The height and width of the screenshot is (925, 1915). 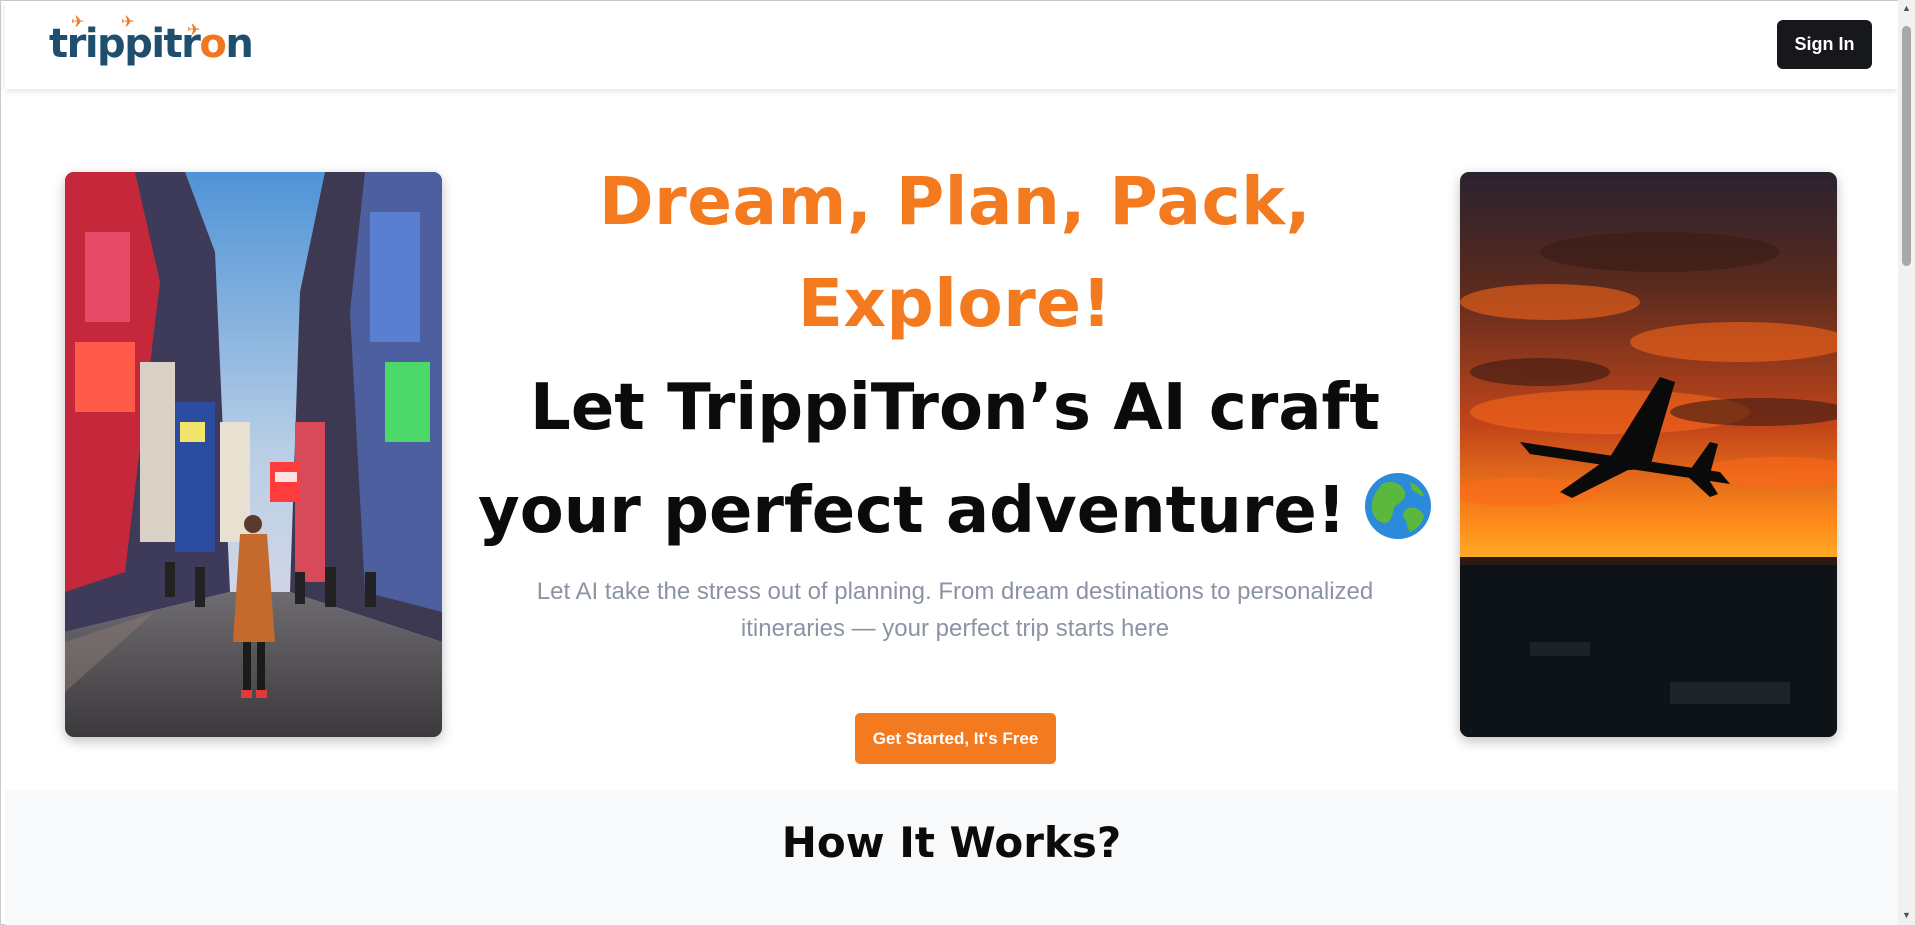 I want to click on city-street-photo, so click(x=253, y=454).